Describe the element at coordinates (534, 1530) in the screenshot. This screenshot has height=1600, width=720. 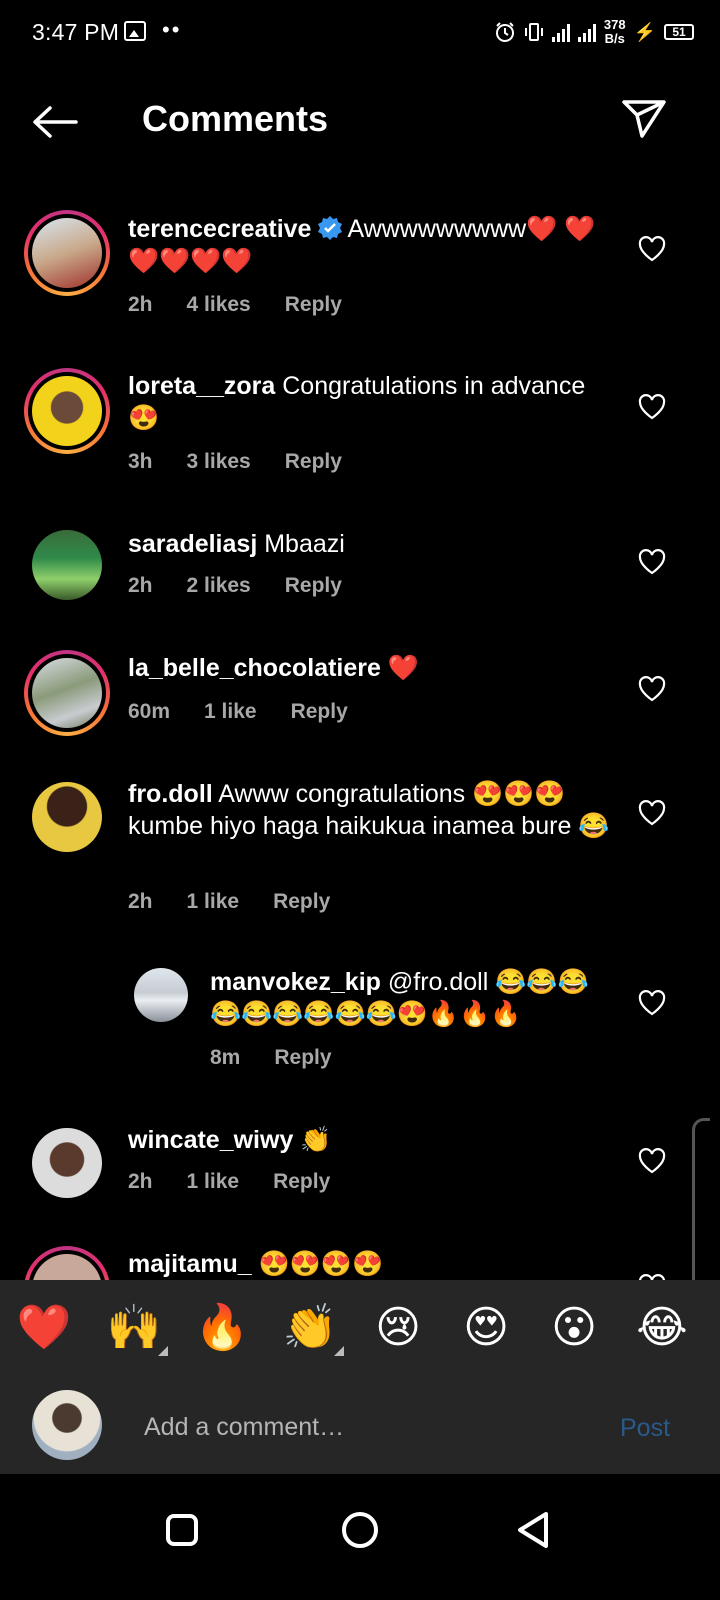
I see `back-triangle-icon` at that location.